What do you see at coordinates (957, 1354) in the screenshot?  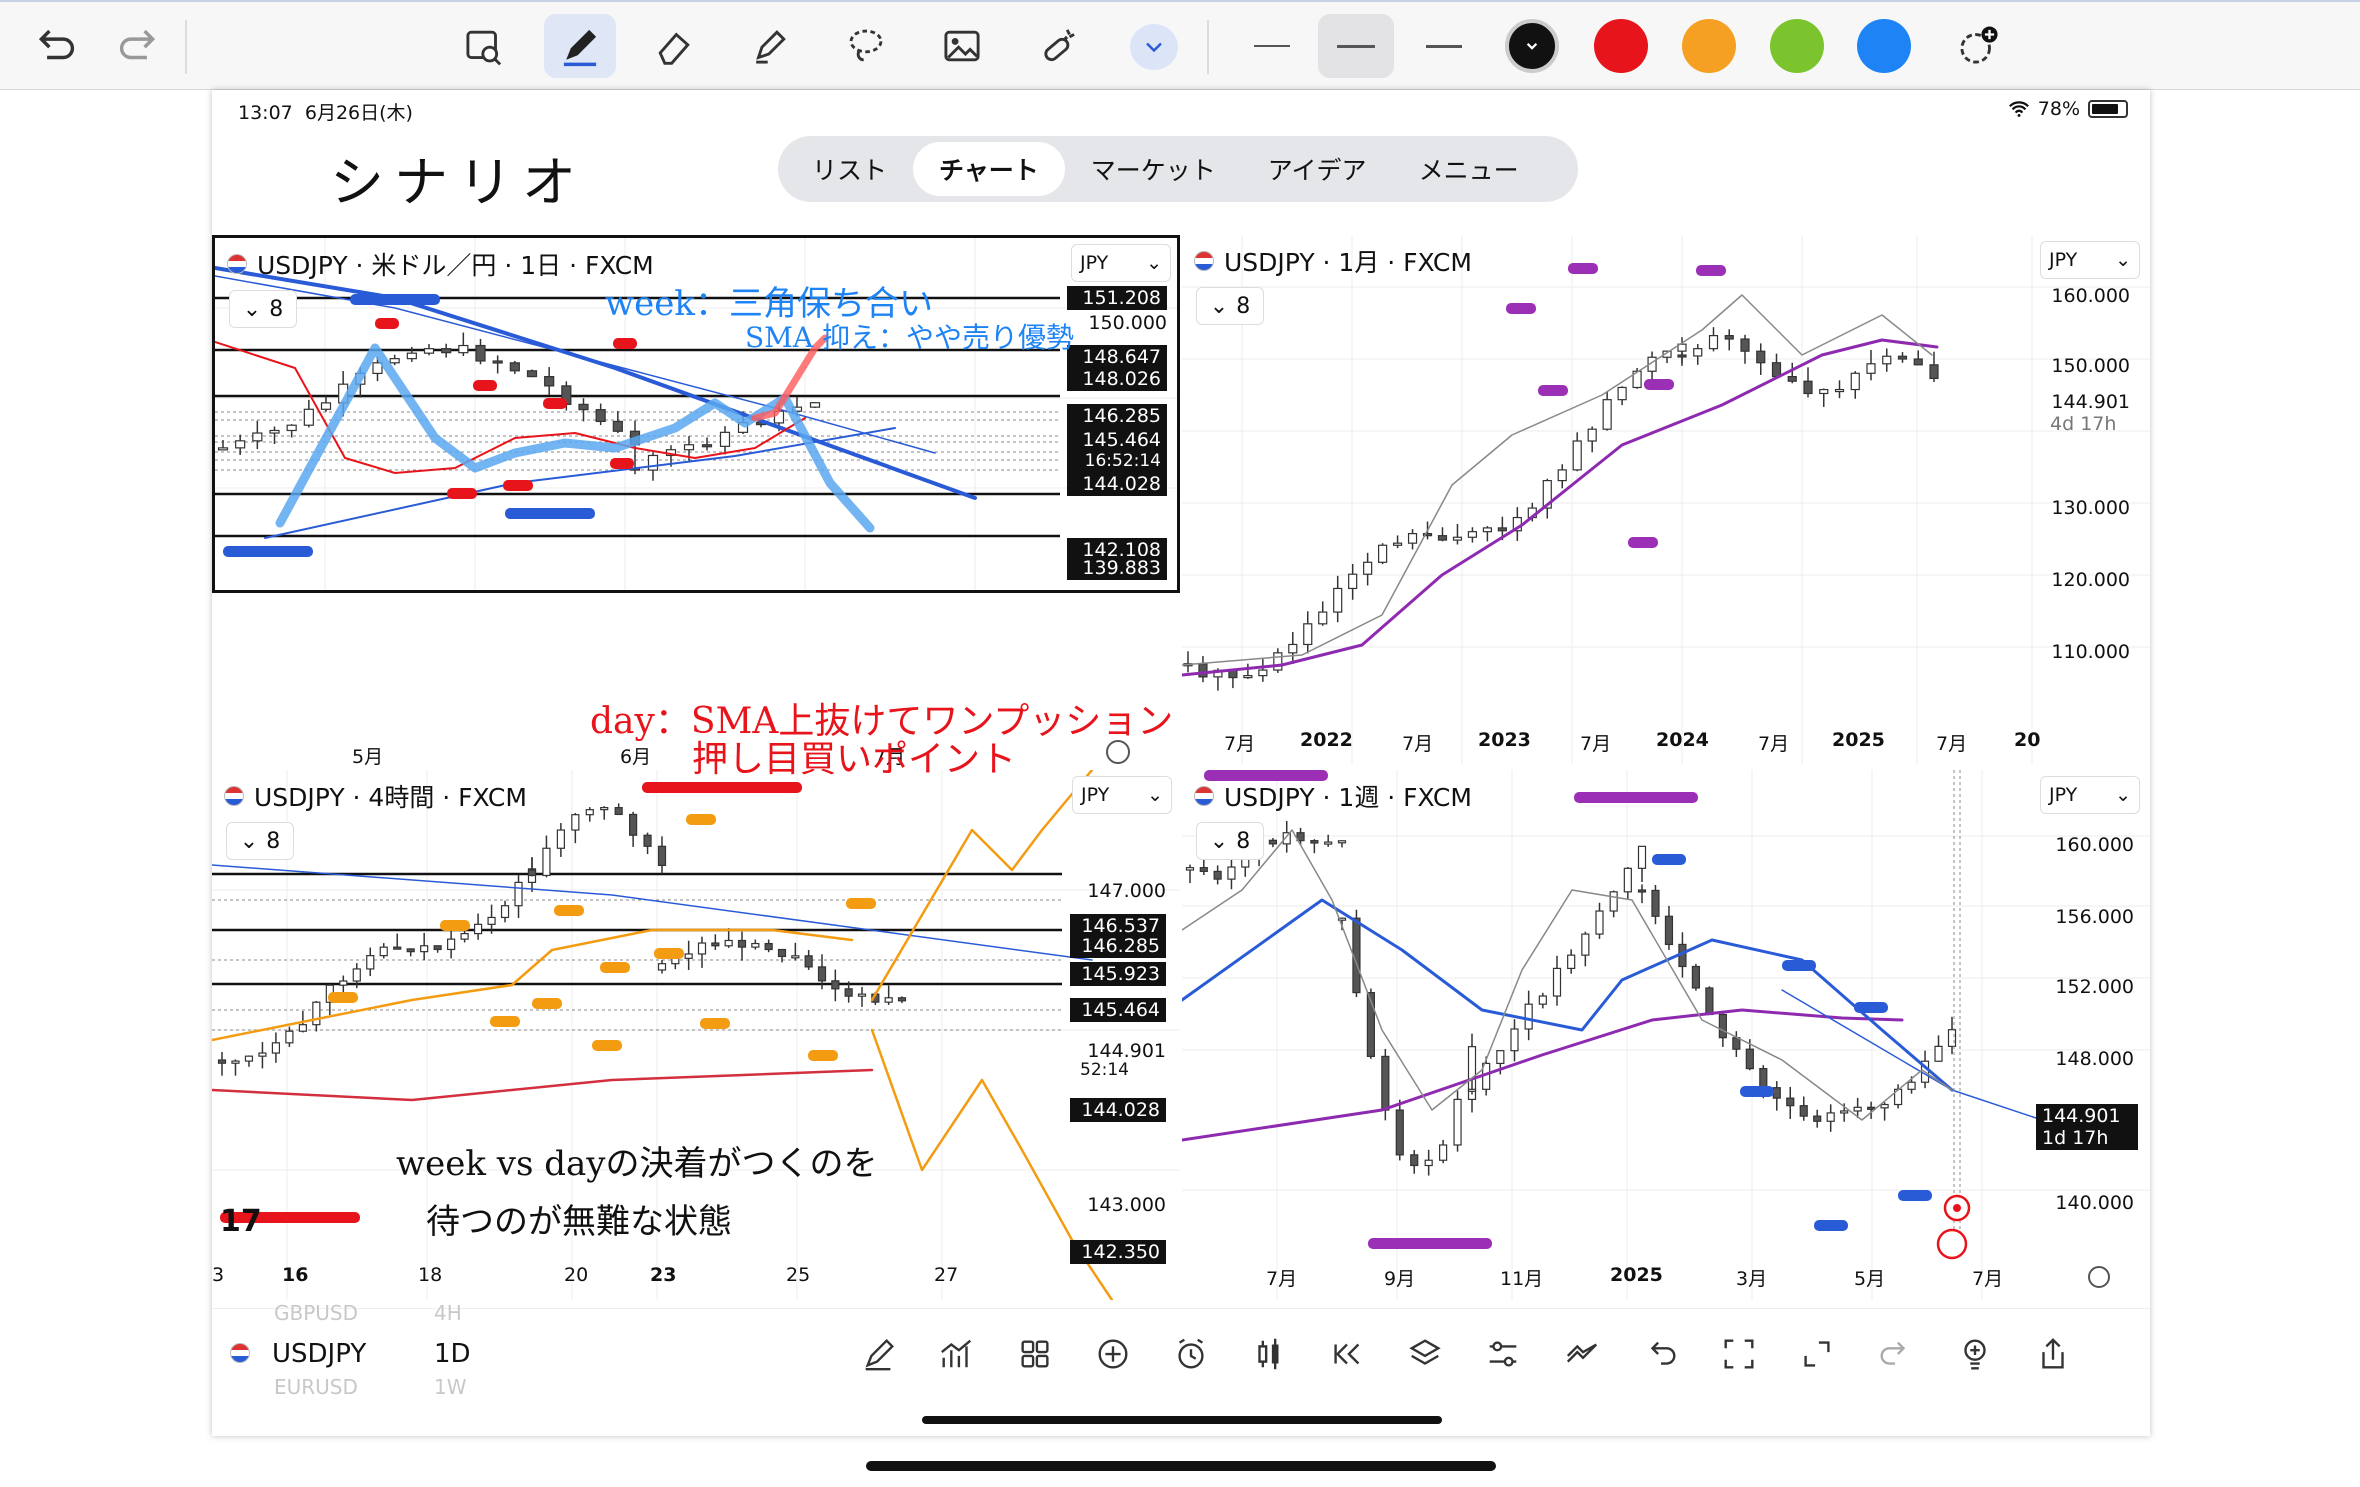 I see `indicators-icon` at bounding box center [957, 1354].